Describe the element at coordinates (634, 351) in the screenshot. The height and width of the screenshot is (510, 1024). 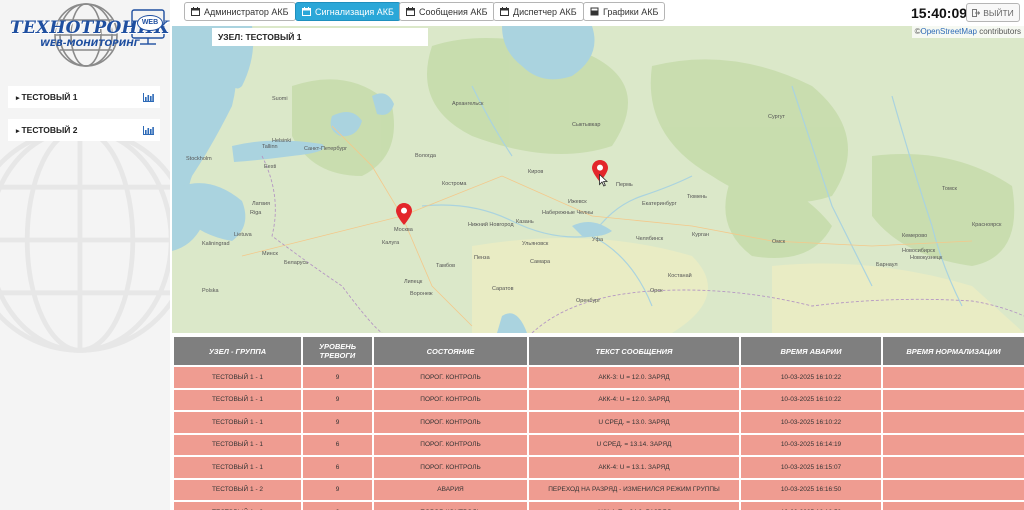
I see `column-header-message-text: ТЕКСТ СООБЩЕНИЯ` at that location.